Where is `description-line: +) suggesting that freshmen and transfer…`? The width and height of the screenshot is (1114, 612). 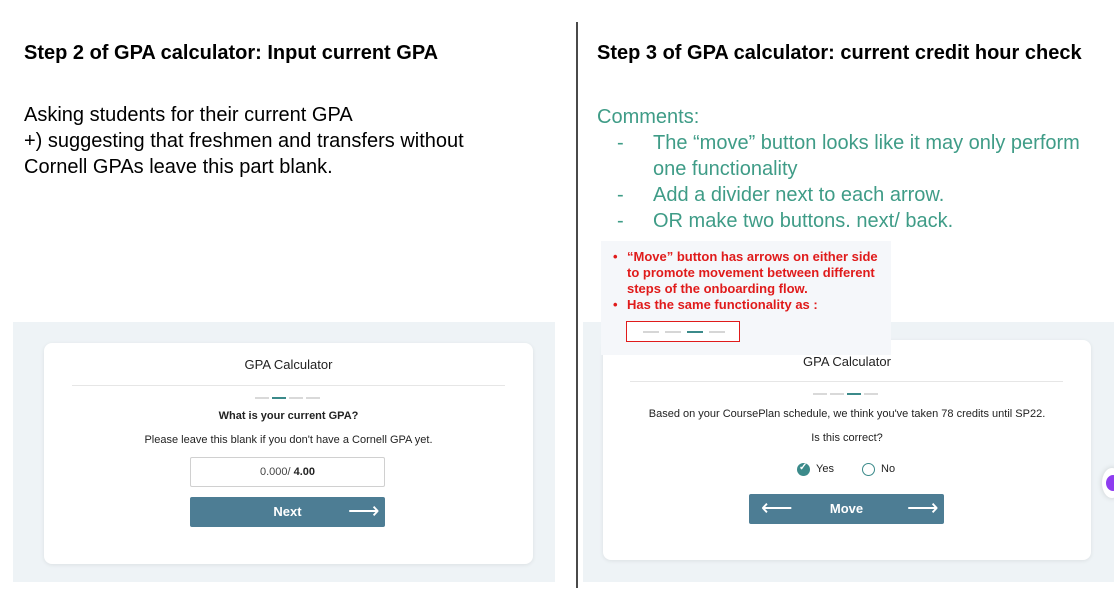 description-line: +) suggesting that freshmen and transfer… is located at coordinates (244, 141).